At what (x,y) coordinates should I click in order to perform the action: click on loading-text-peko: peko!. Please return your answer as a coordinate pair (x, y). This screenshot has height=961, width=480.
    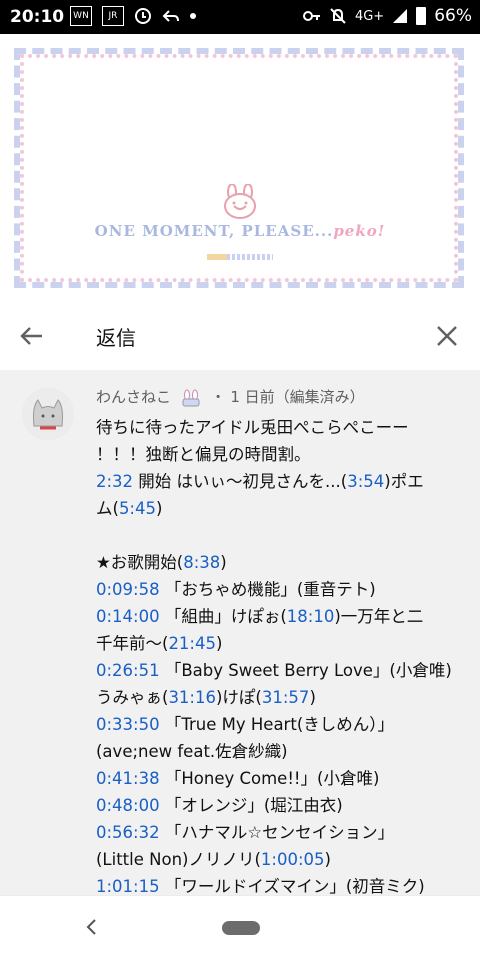
    Looking at the image, I should click on (359, 231).